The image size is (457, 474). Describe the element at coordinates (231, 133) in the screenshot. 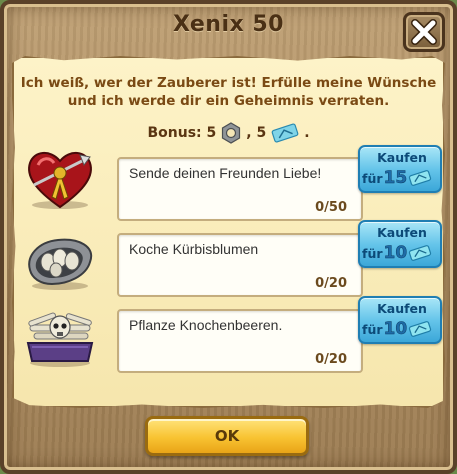

I see `gear-nut-icon` at that location.